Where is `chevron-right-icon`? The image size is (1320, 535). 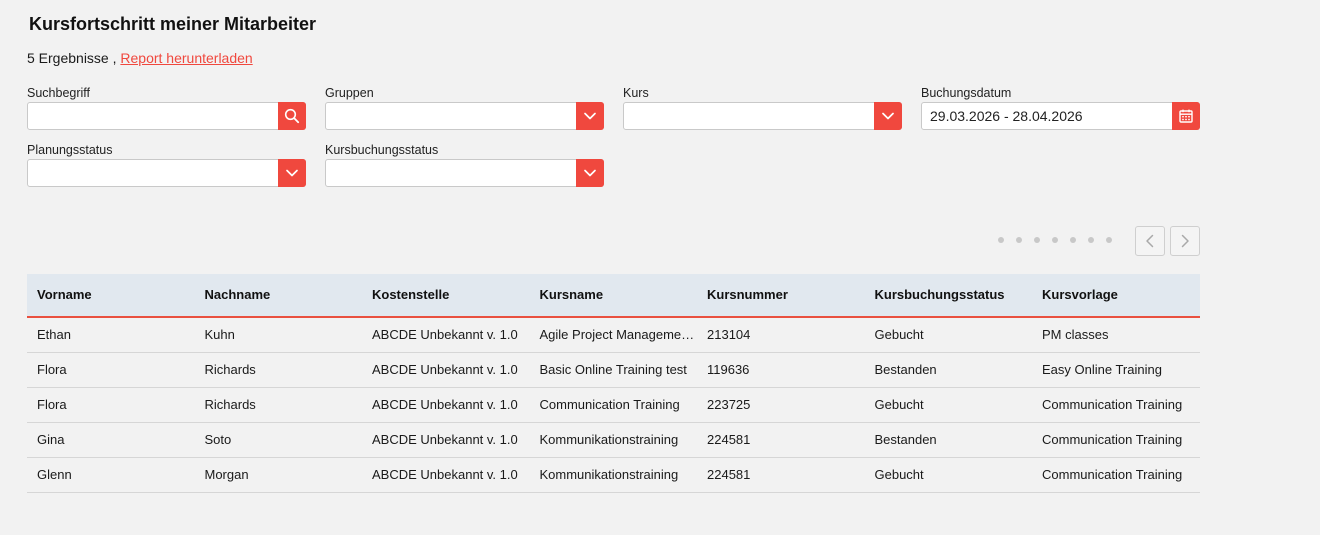
chevron-right-icon is located at coordinates (1185, 241).